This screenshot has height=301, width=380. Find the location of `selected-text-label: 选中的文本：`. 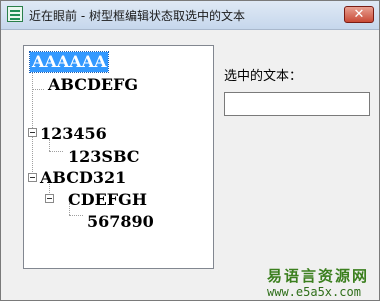

selected-text-label: 选中的文本： is located at coordinates (263, 76).